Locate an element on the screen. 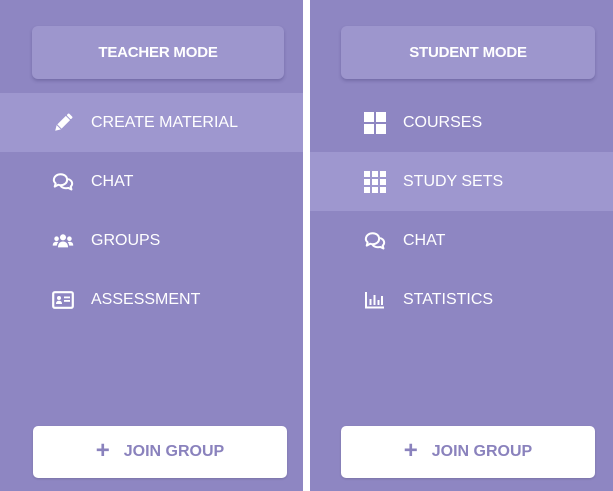 The height and width of the screenshot is (491, 613). sidebar-item-assessment: ASSESSMENT is located at coordinates (151, 299).